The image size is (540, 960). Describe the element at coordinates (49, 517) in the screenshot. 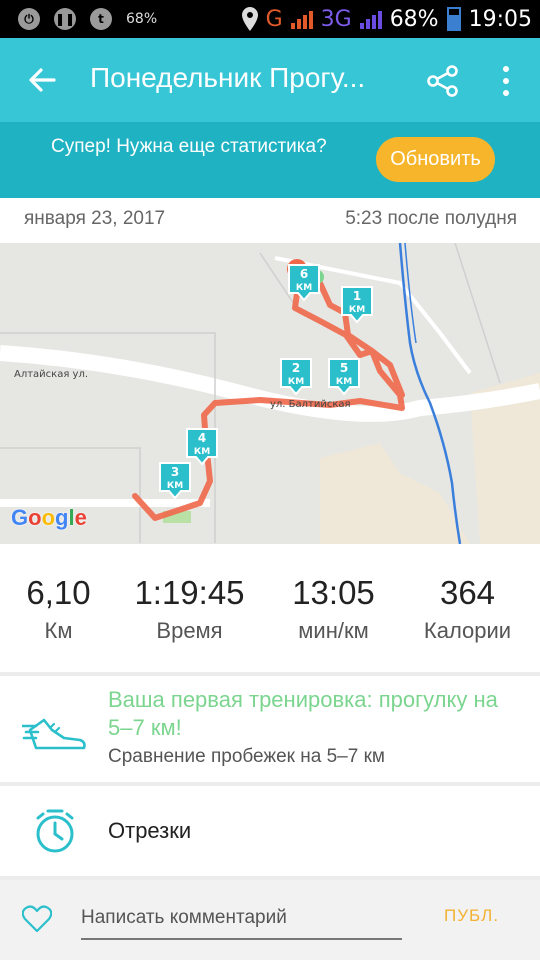

I see `google-logo: Google` at that location.